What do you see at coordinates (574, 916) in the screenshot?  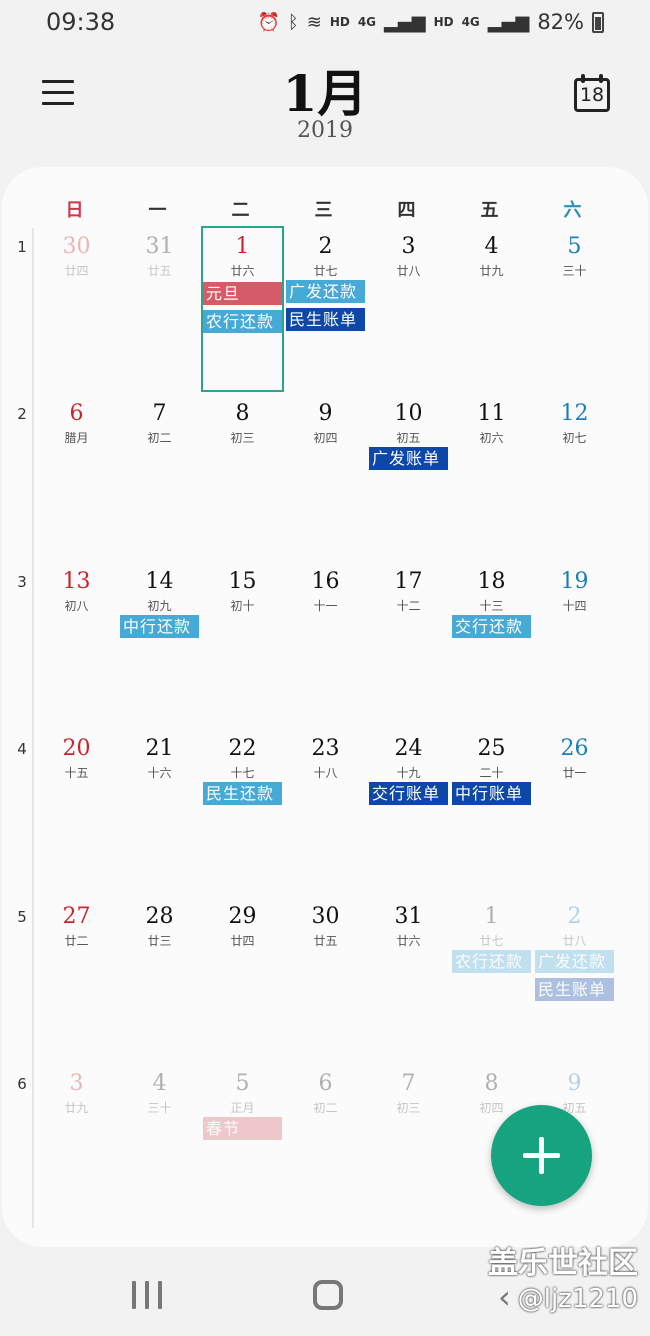 I see `day-number: 2` at bounding box center [574, 916].